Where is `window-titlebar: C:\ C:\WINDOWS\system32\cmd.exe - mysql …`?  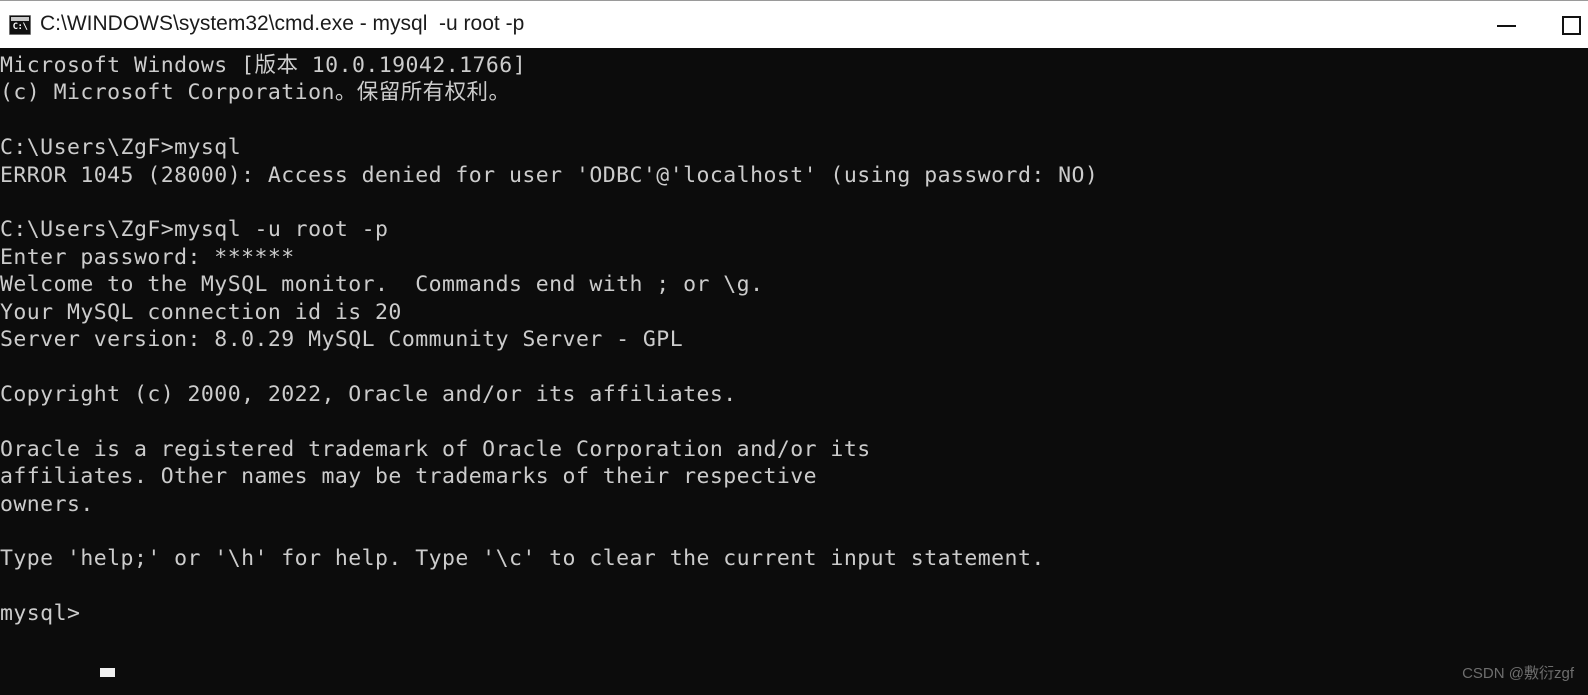 window-titlebar: C:\ C:\WINDOWS\system32\cmd.exe - mysql … is located at coordinates (794, 24).